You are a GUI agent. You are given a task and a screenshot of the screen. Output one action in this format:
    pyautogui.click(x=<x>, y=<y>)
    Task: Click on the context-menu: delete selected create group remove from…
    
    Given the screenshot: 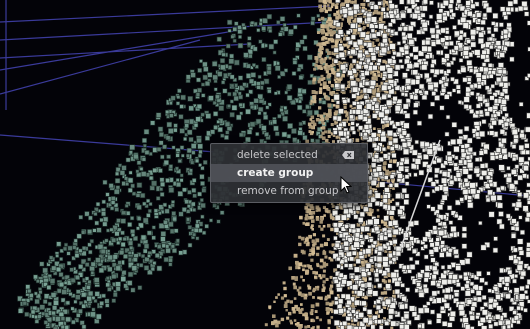 What is the action you would take?
    pyautogui.click(x=289, y=173)
    